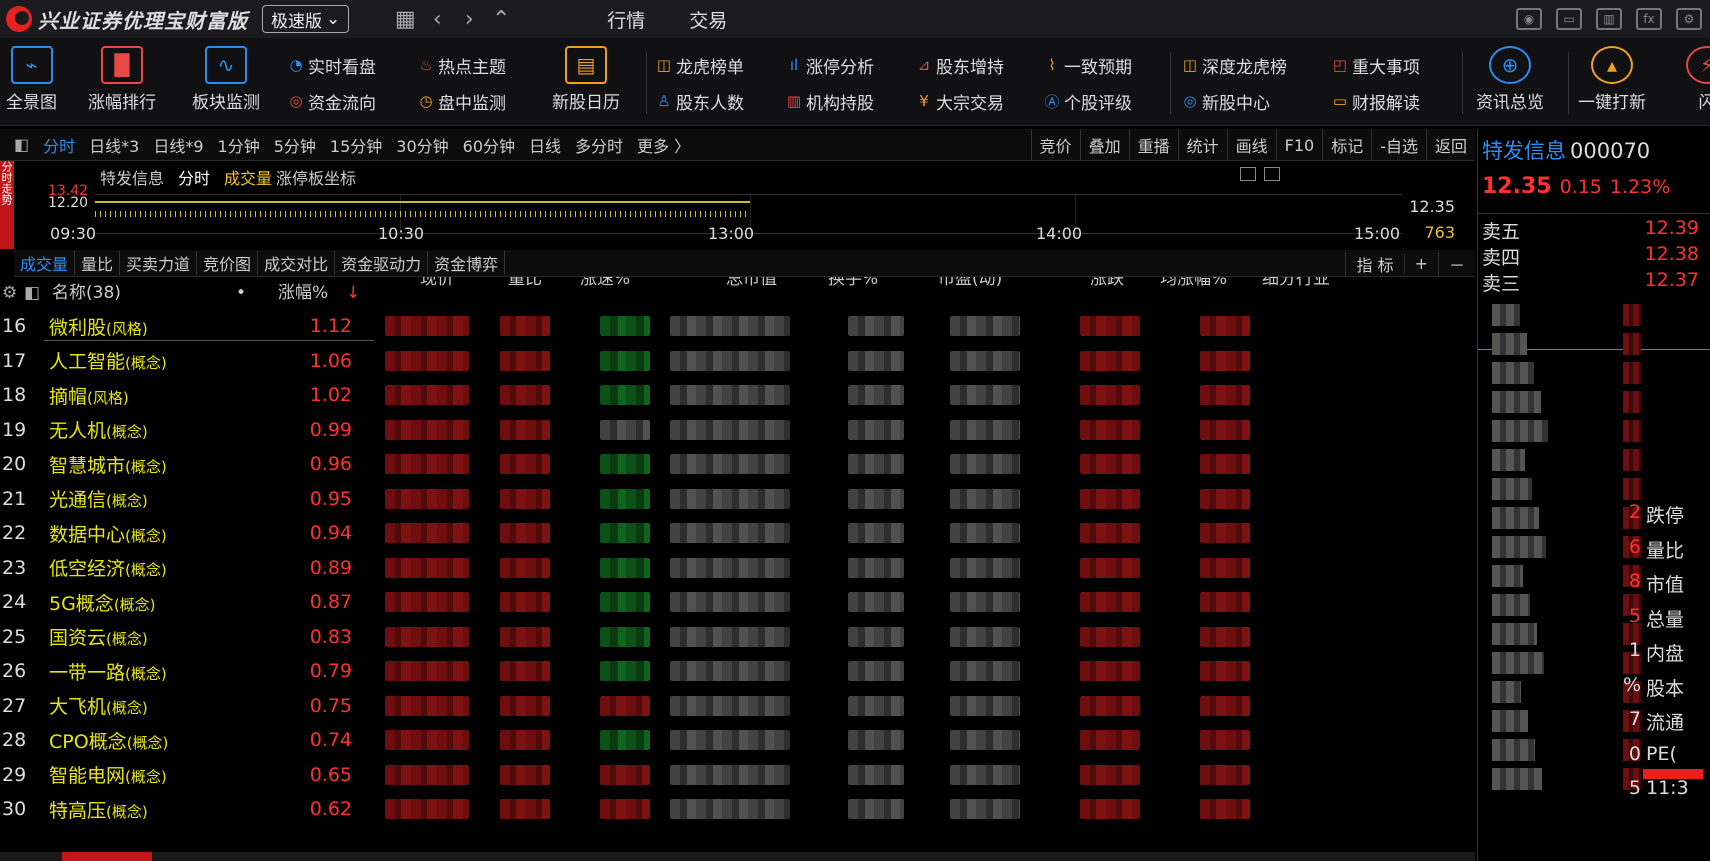  I want to click on rating-button: Ⓐ 个股评级, so click(1087, 101).